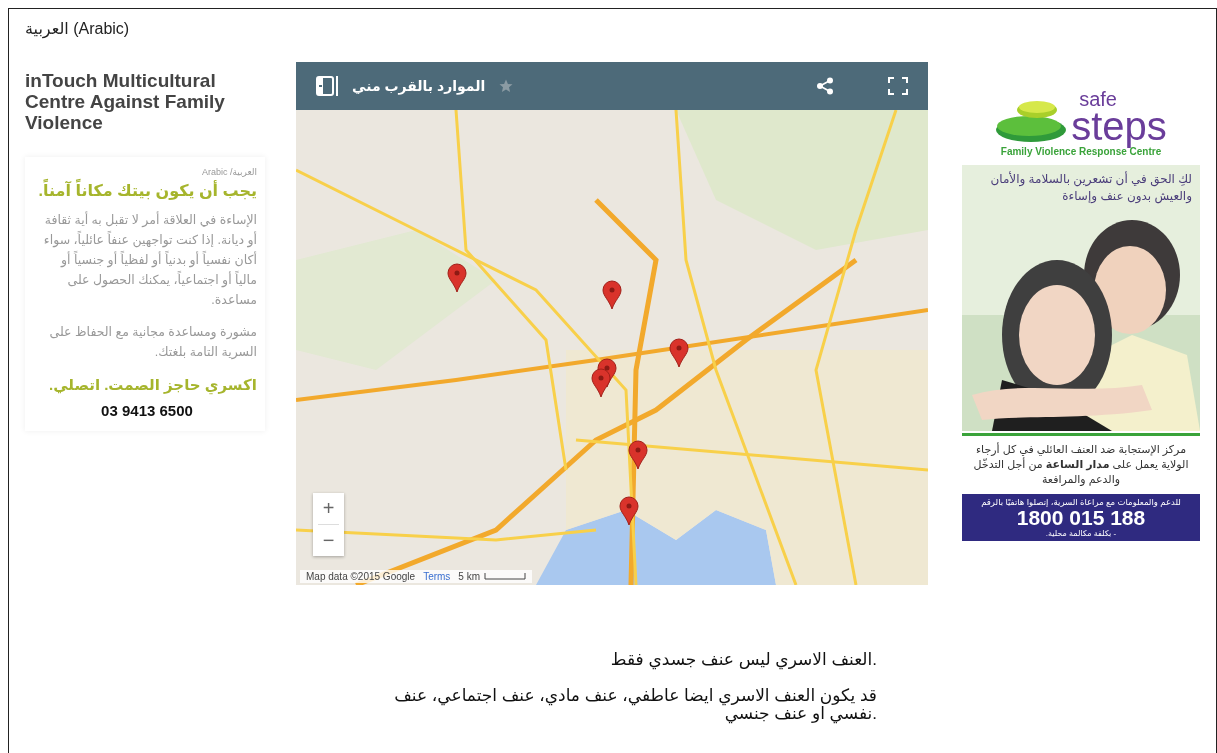 The image size is (1217, 753). Describe the element at coordinates (469, 576) in the screenshot. I see `scale-label: 5 km` at that location.